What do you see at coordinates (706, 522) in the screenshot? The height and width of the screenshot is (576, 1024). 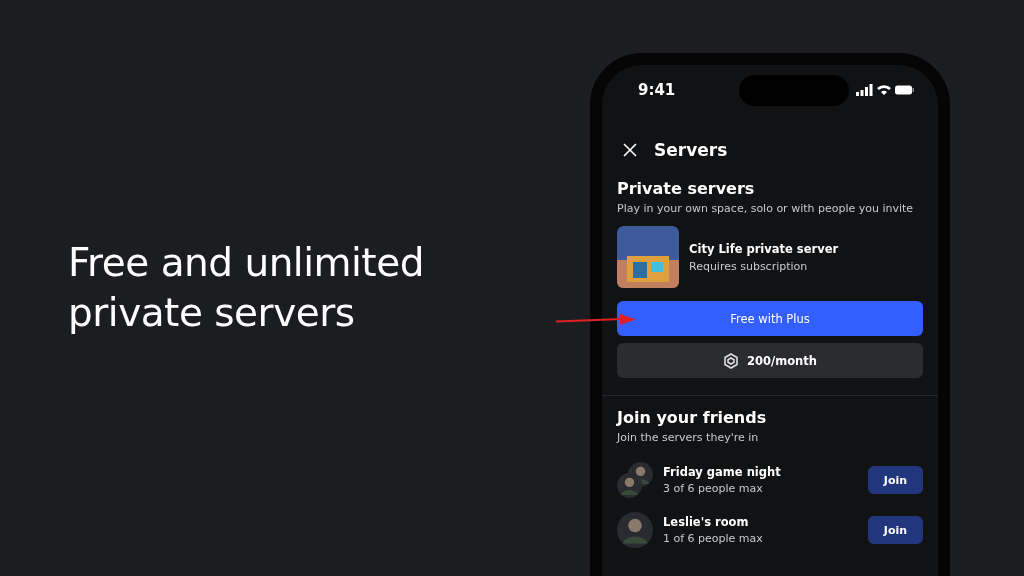 I see `friend-server-name: Leslie's room` at bounding box center [706, 522].